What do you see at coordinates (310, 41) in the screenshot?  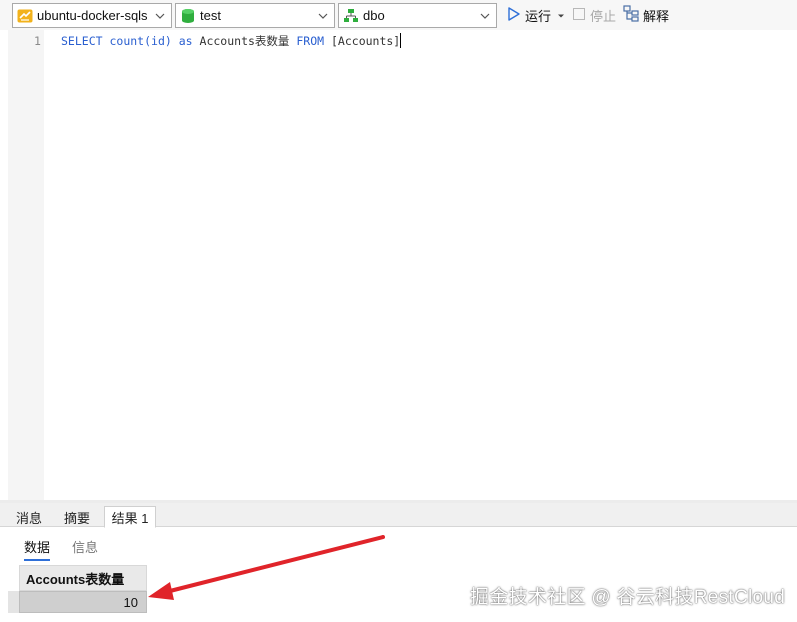 I see `keyword-from: FROM` at bounding box center [310, 41].